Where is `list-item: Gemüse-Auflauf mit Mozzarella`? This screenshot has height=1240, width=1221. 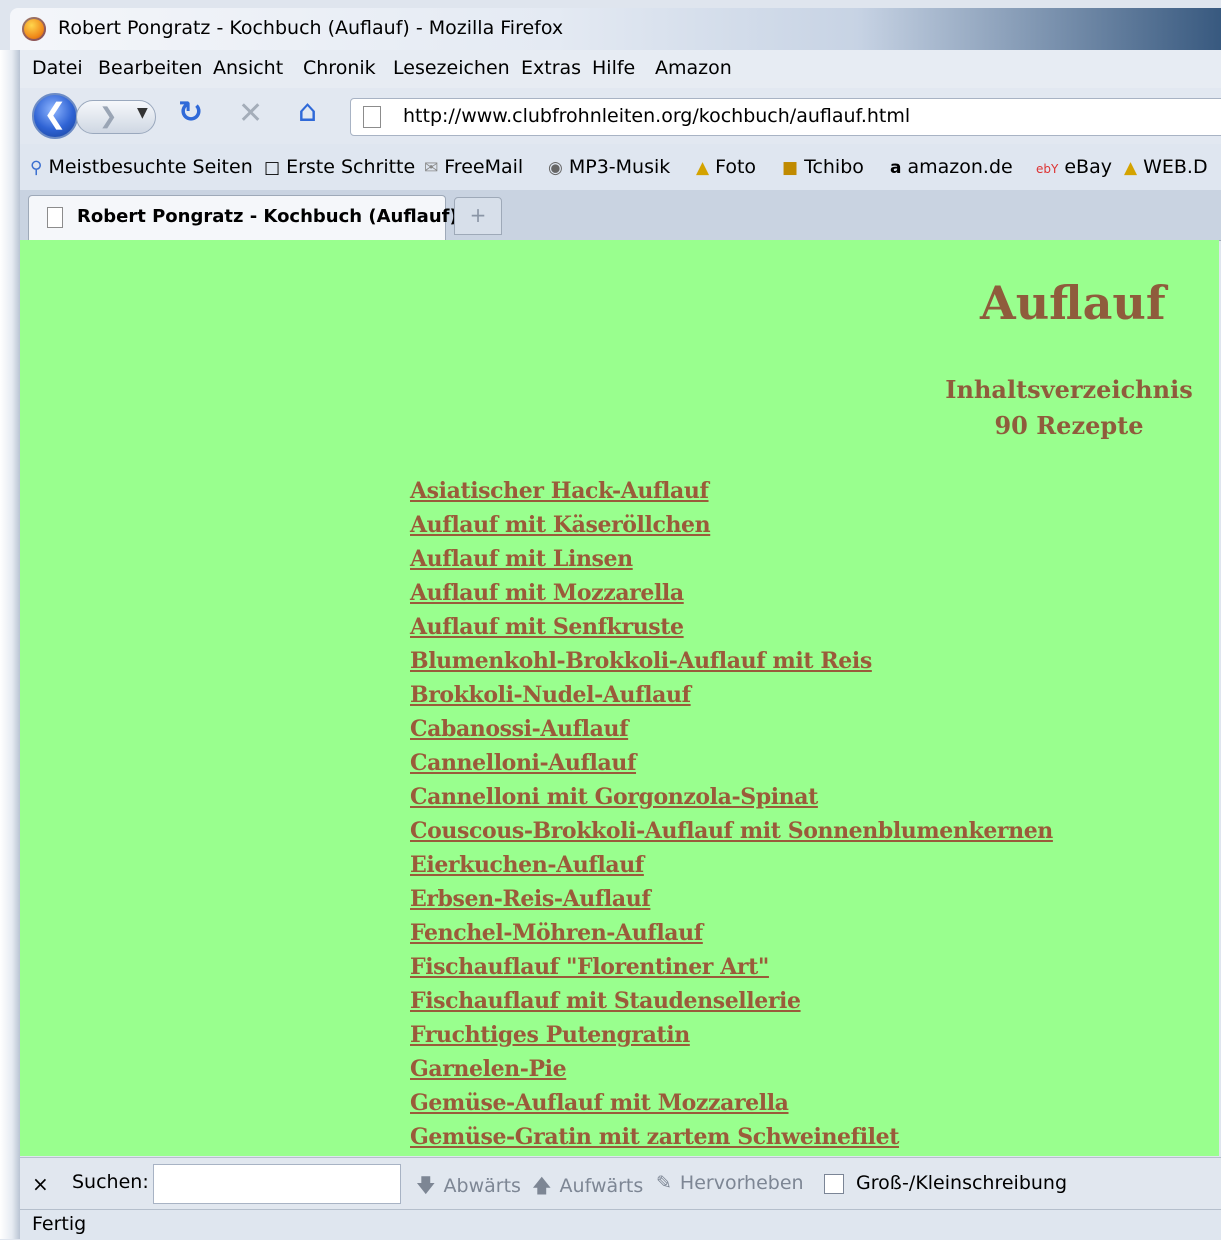 list-item: Gemüse-Auflauf mit Mozzarella is located at coordinates (731, 1107).